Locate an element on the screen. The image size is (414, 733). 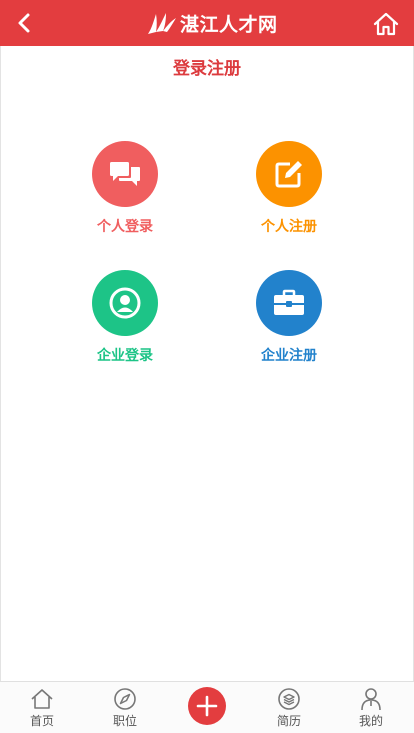
nav-item-home: 首页 is located at coordinates (42, 707).